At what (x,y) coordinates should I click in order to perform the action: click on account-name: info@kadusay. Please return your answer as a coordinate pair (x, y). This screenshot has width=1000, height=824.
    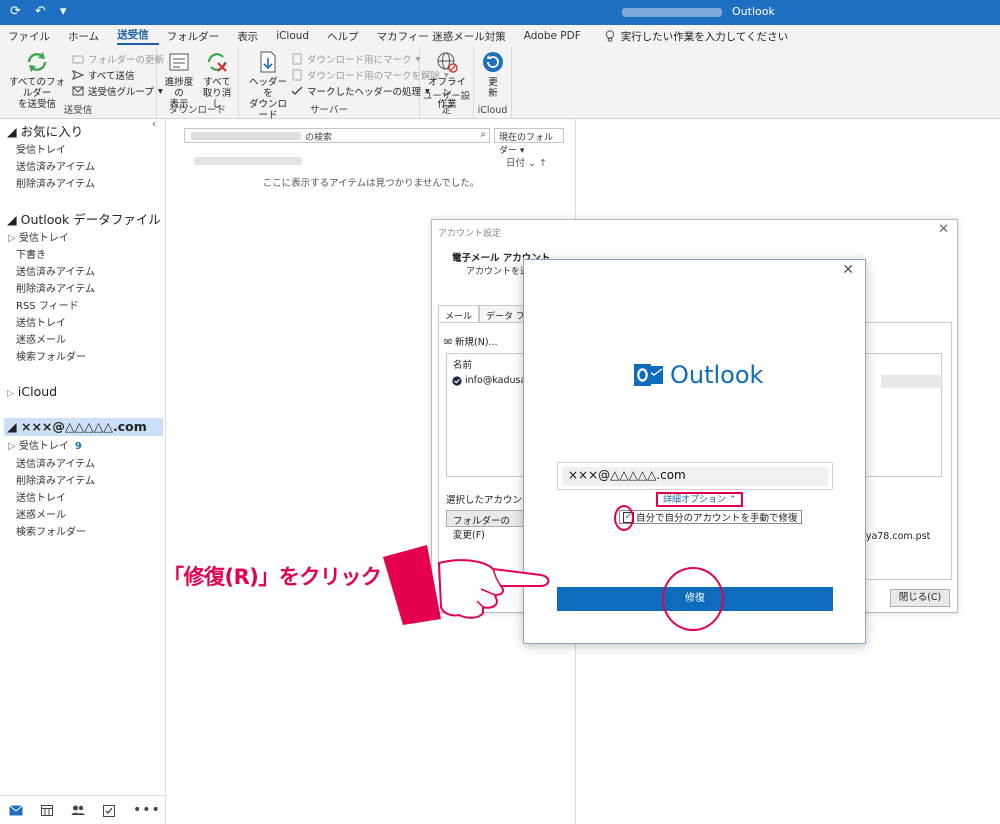
    Looking at the image, I should click on (498, 380).